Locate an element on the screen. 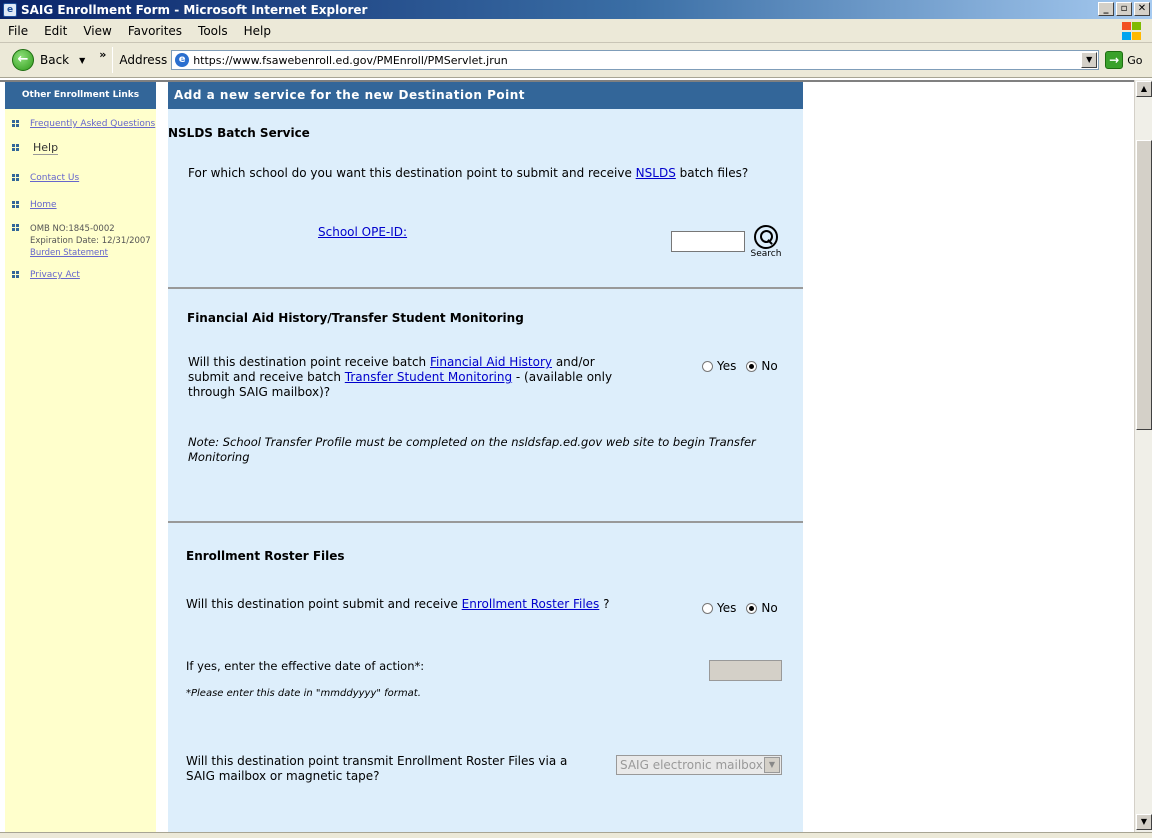 The image size is (1152, 838). menu-tools: Tools is located at coordinates (213, 31).